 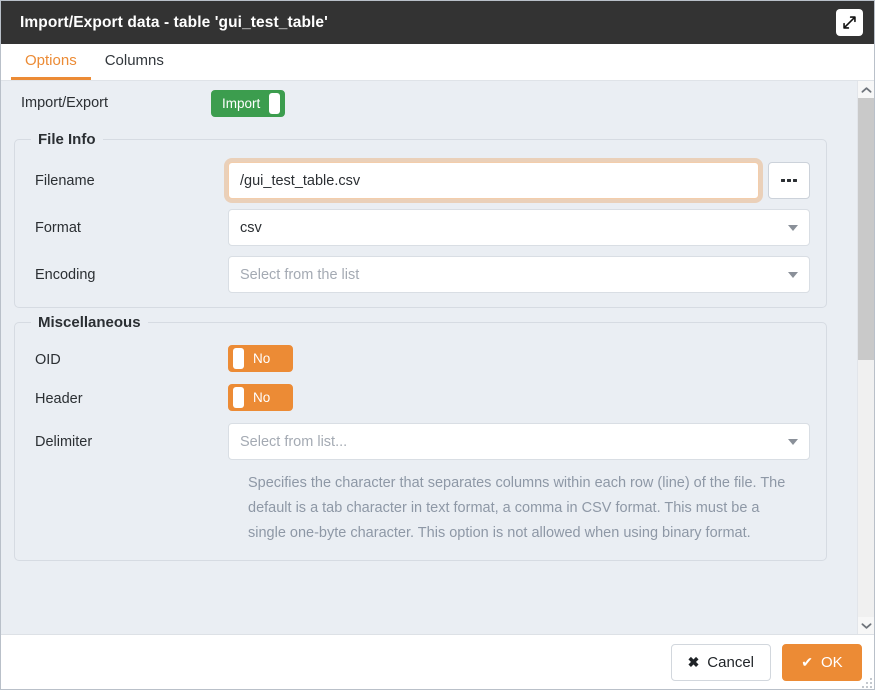 I want to click on tab-options: Options, so click(x=51, y=62).